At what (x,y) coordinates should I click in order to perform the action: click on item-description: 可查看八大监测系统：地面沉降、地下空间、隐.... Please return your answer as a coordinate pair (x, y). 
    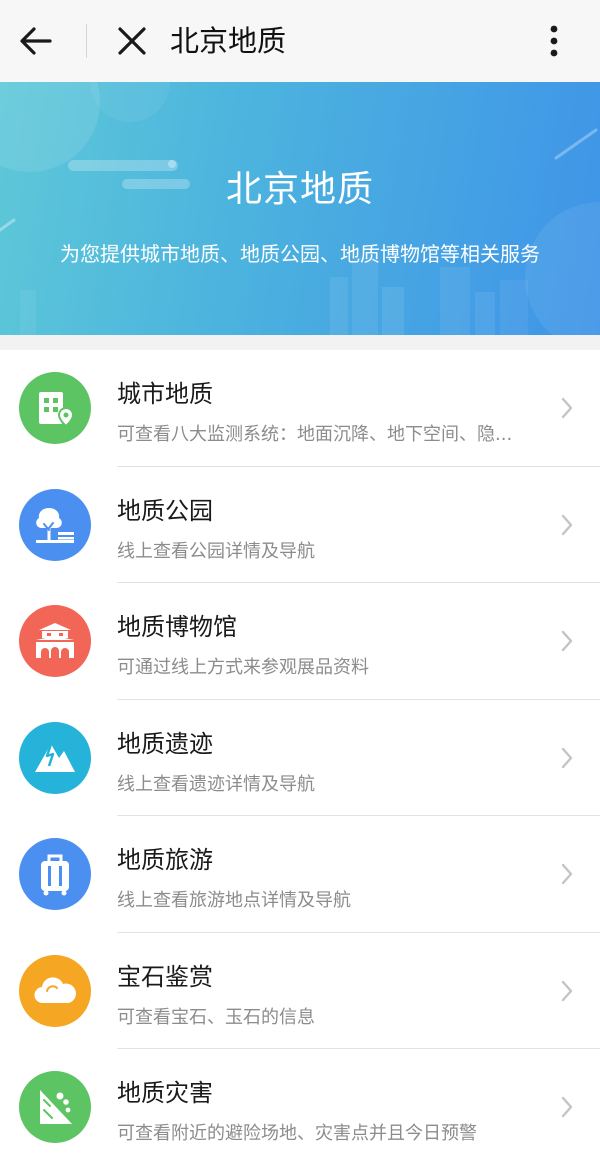
    Looking at the image, I should click on (315, 434).